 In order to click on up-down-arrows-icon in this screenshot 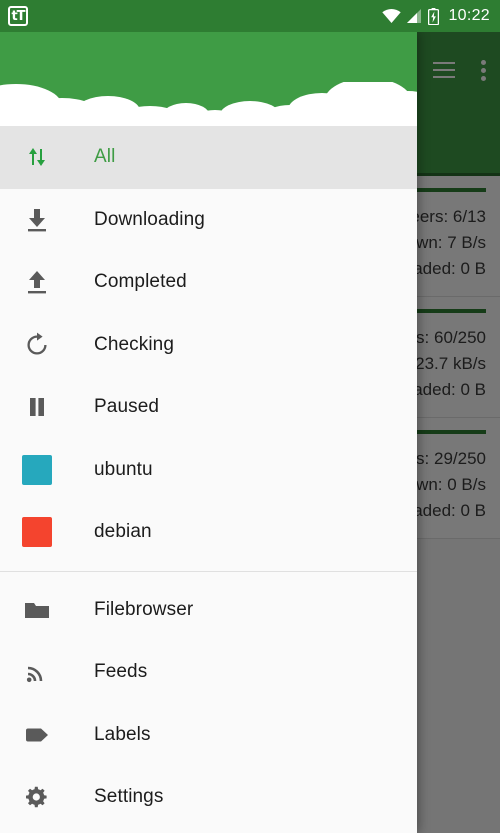, I will do `click(37, 157)`.